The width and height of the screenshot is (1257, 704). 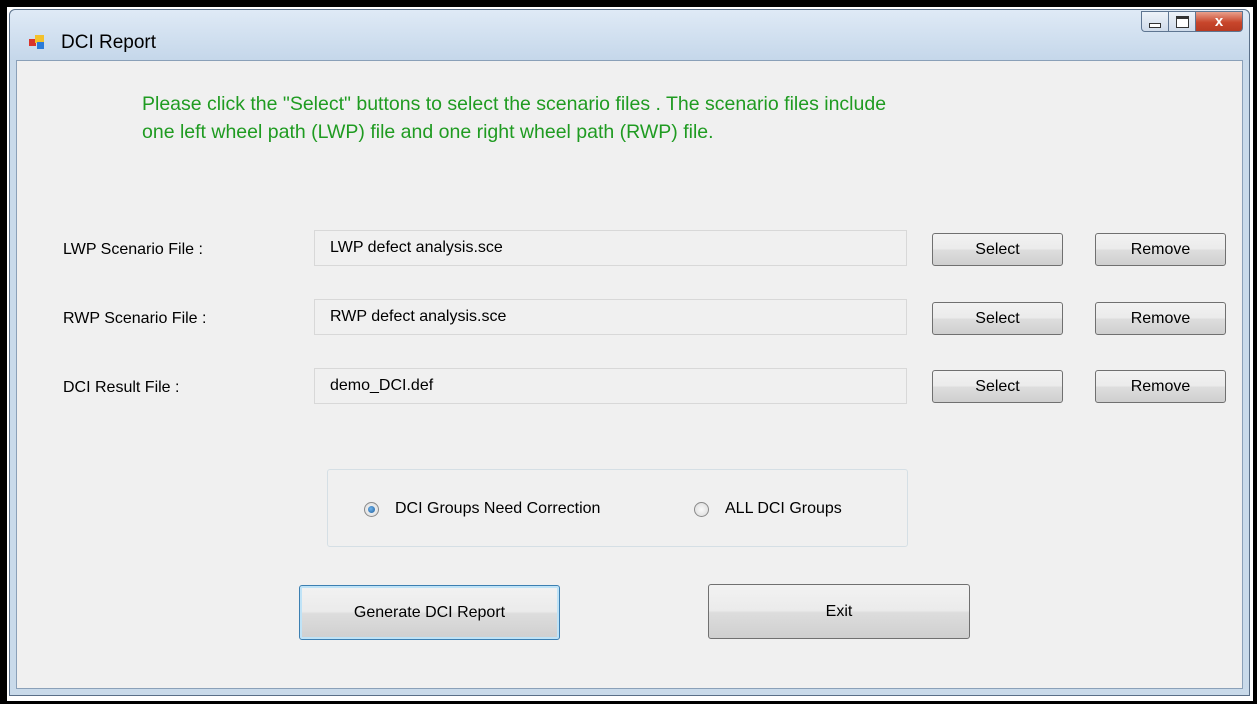 I want to click on all-groups-label: ALL DCI Groups, so click(x=783, y=509).